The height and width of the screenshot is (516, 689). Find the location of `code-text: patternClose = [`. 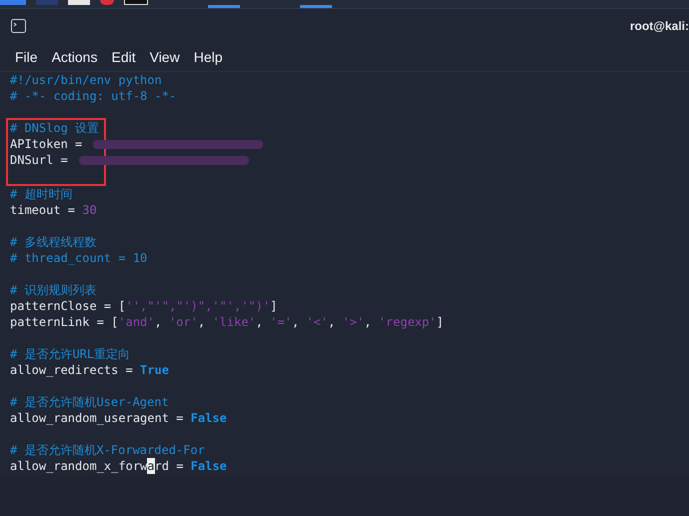

code-text: patternClose = [ is located at coordinates (68, 306).